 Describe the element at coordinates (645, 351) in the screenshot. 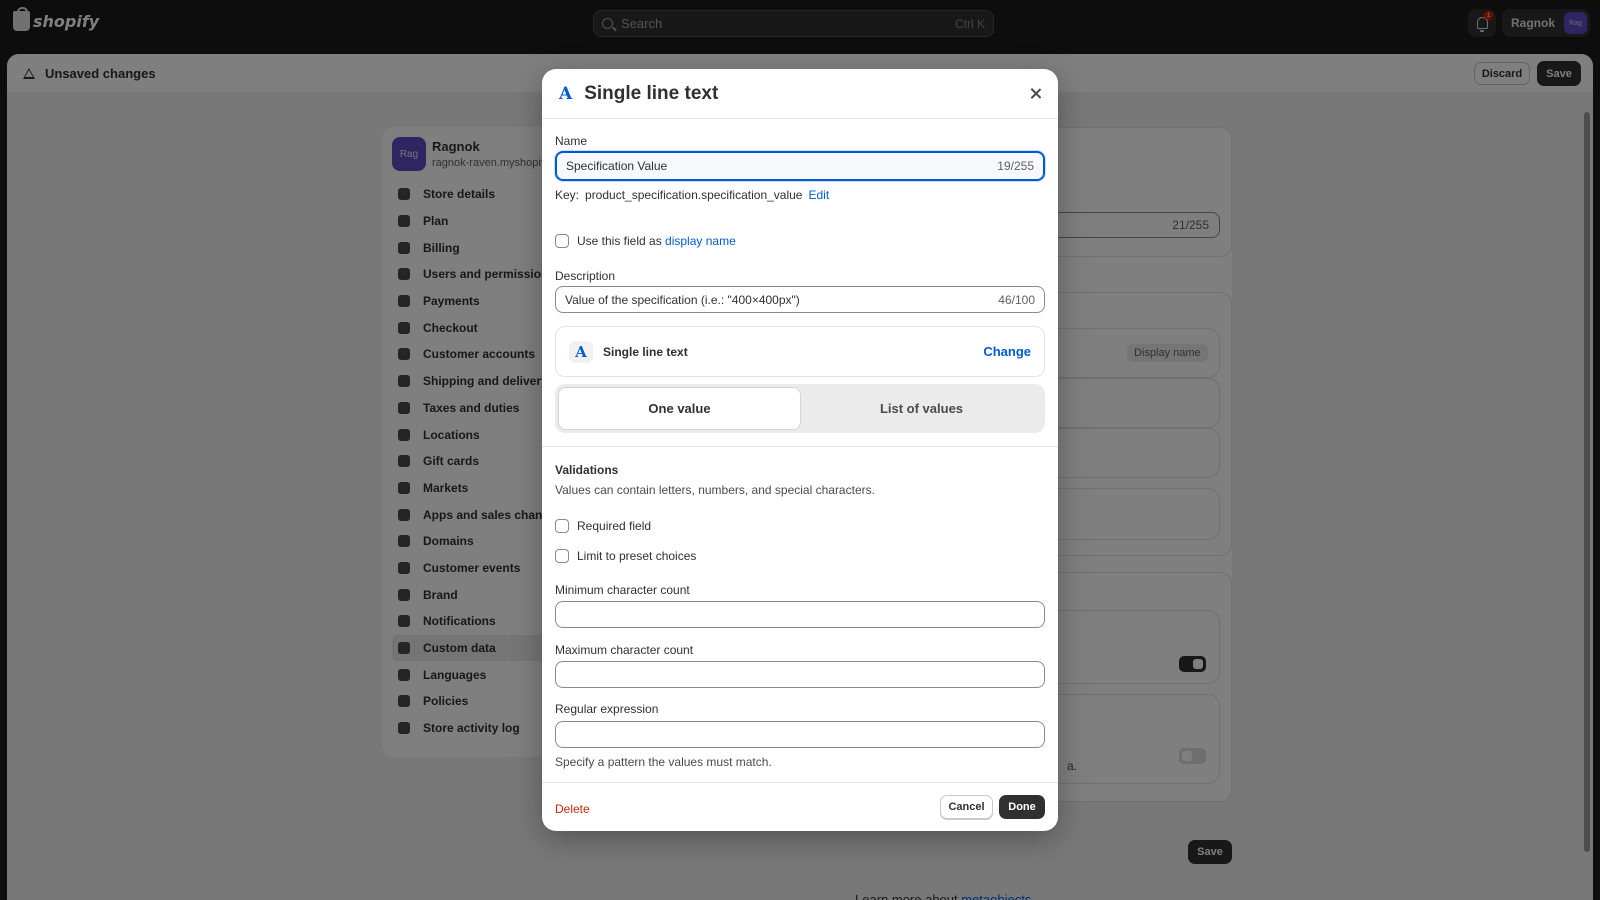

I see `type-name: Single line text` at that location.